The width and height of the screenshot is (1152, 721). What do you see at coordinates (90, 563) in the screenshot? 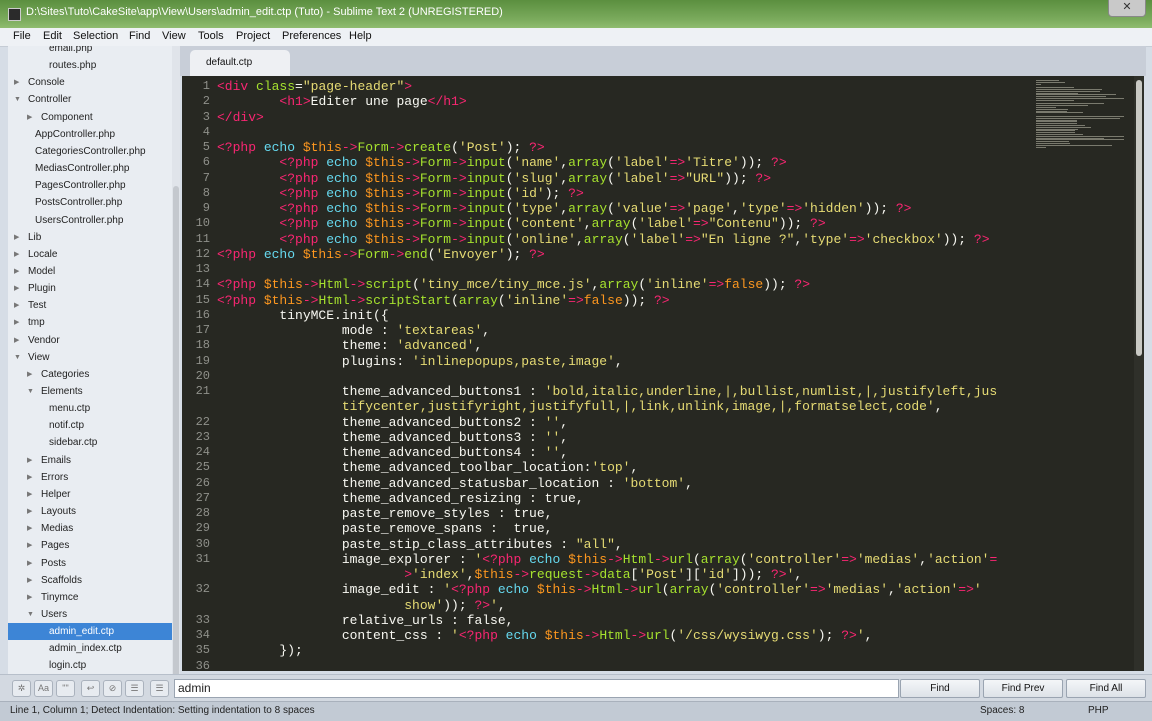
I see `sidebar-item-posts: ▶ Posts` at bounding box center [90, 563].